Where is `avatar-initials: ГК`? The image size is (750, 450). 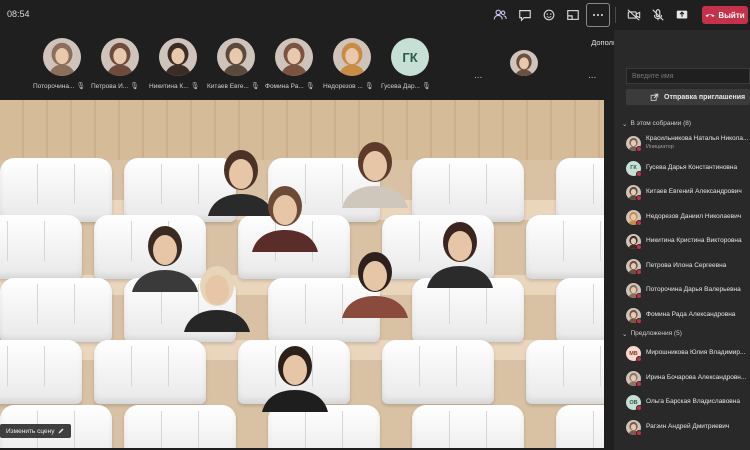
avatar-initials: ГК is located at coordinates (410, 57).